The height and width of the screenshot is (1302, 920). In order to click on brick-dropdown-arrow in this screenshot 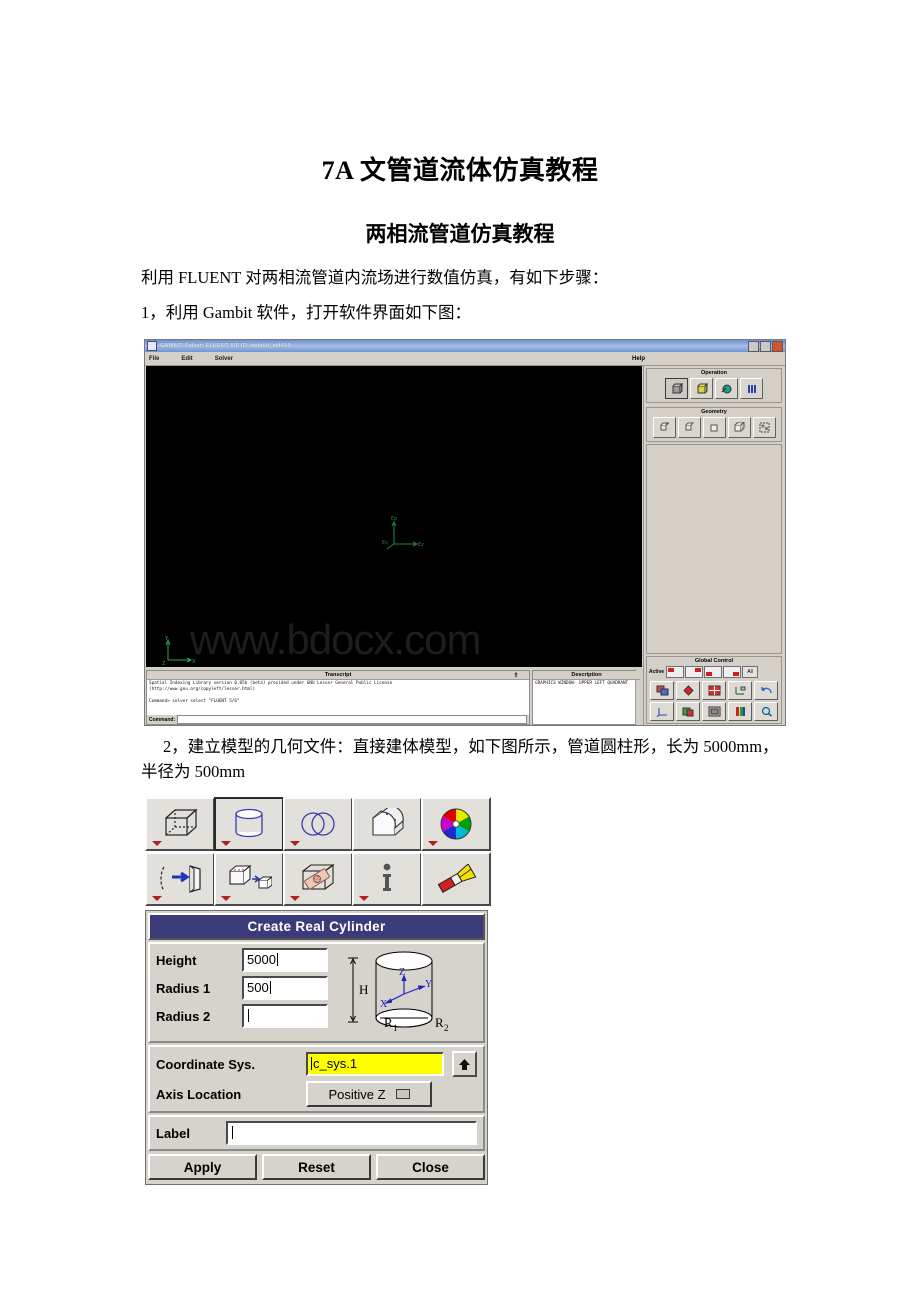, I will do `click(157, 843)`.